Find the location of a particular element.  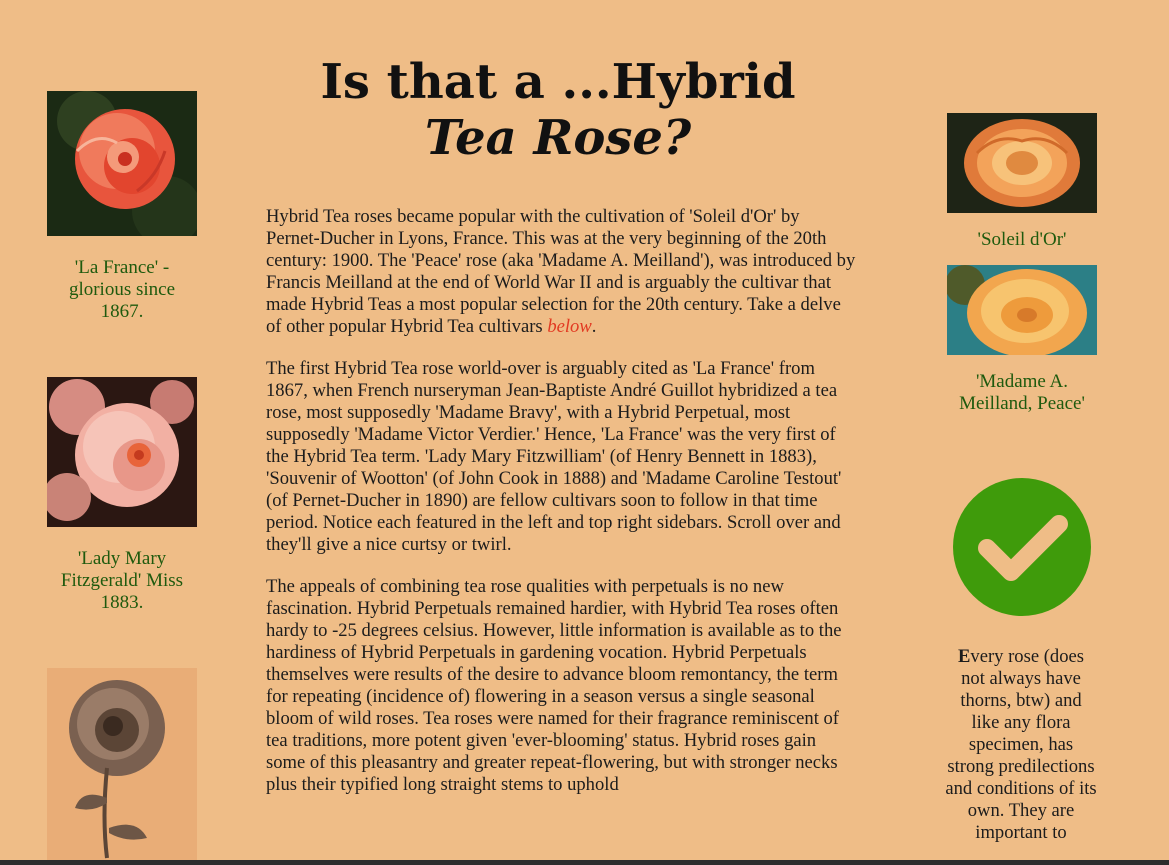

bottom-bar is located at coordinates (584, 862).